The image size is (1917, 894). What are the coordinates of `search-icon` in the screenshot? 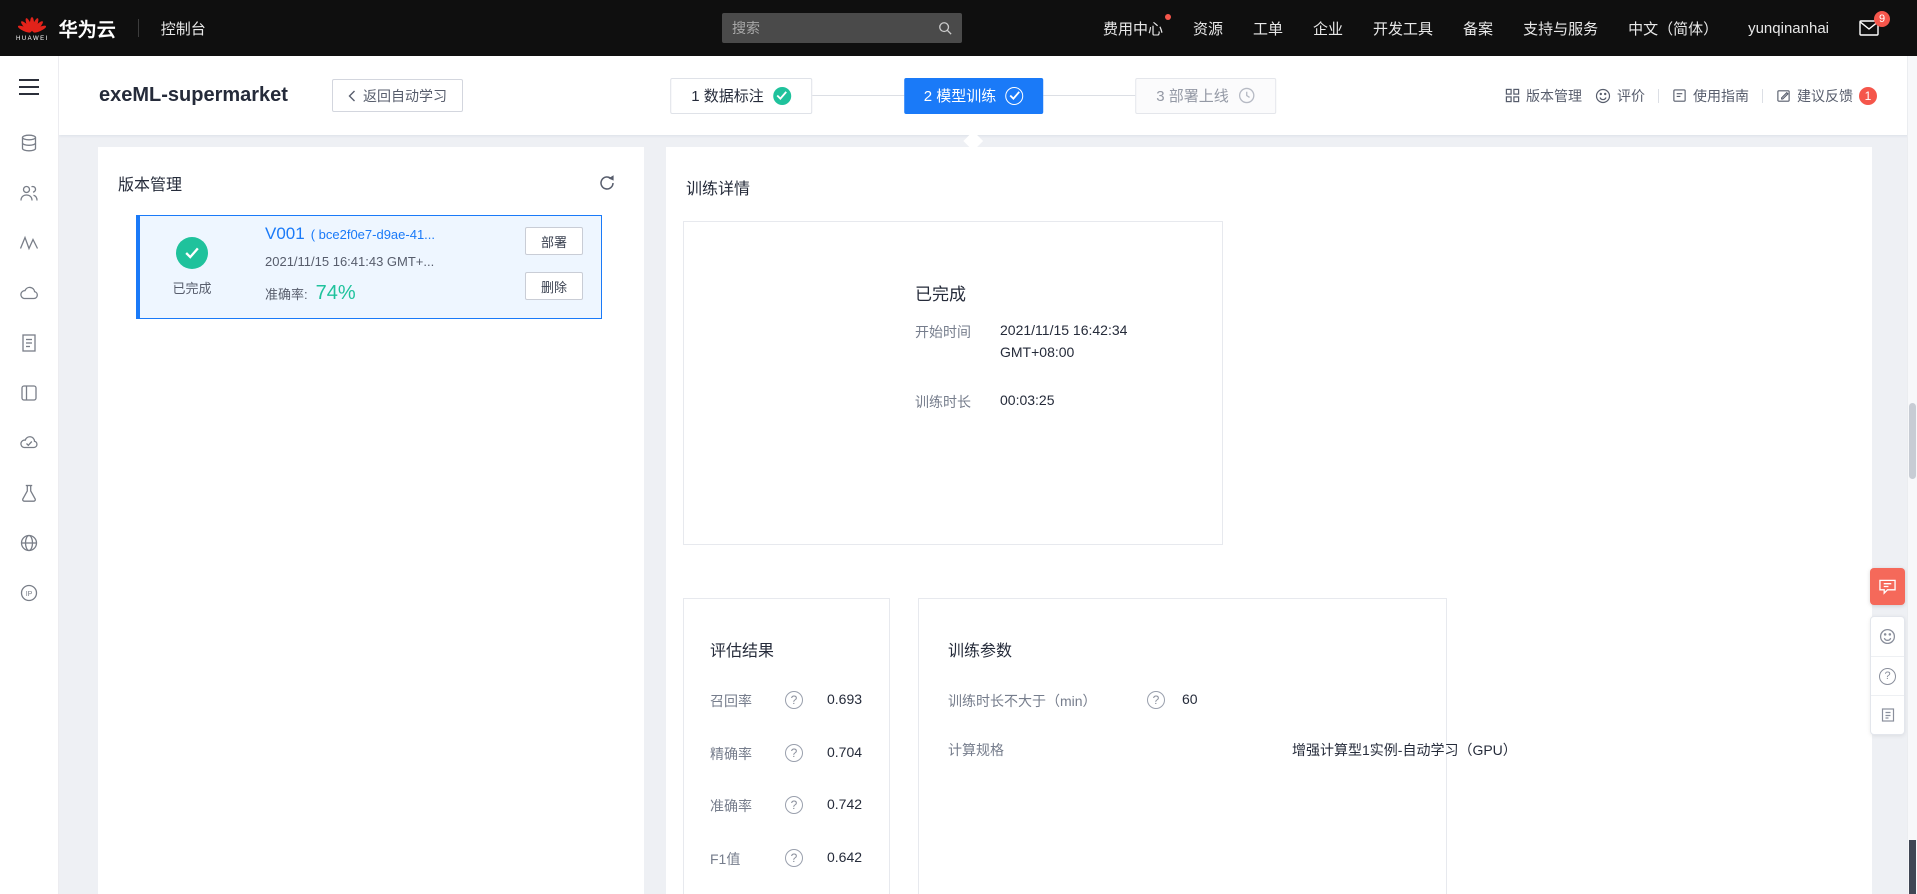 It's located at (945, 28).